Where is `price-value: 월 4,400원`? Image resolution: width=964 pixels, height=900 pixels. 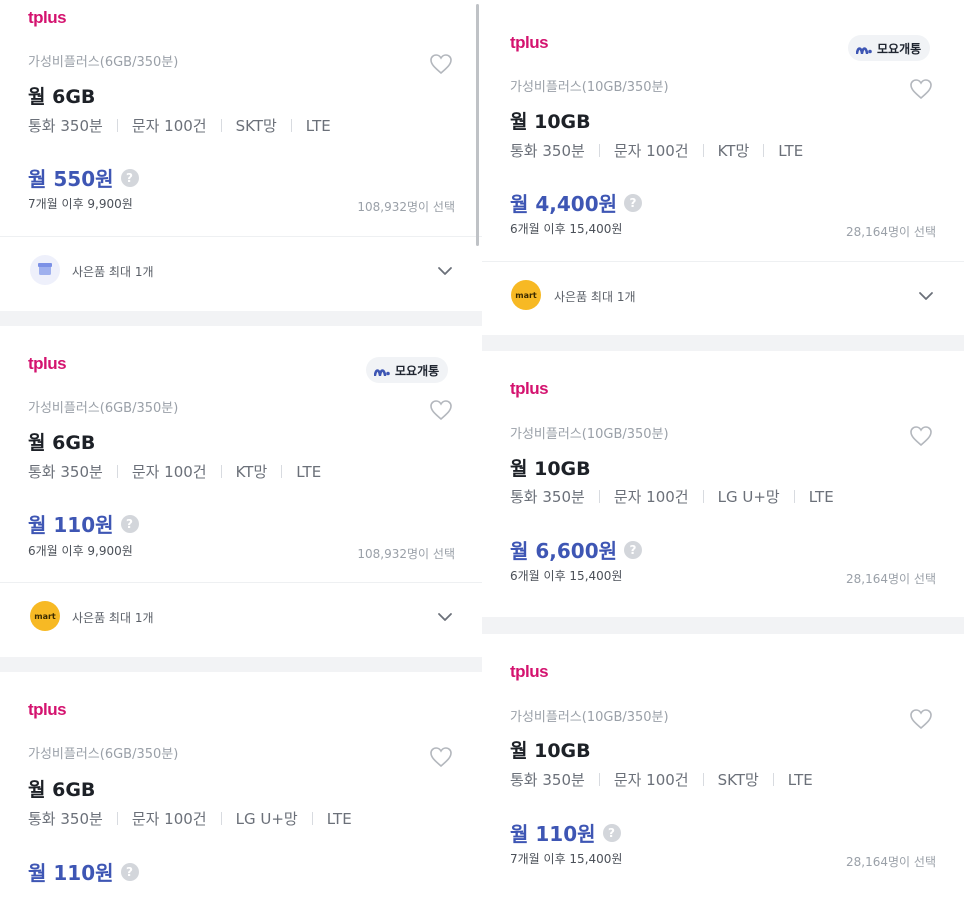
price-value: 월 4,400원 is located at coordinates (564, 204).